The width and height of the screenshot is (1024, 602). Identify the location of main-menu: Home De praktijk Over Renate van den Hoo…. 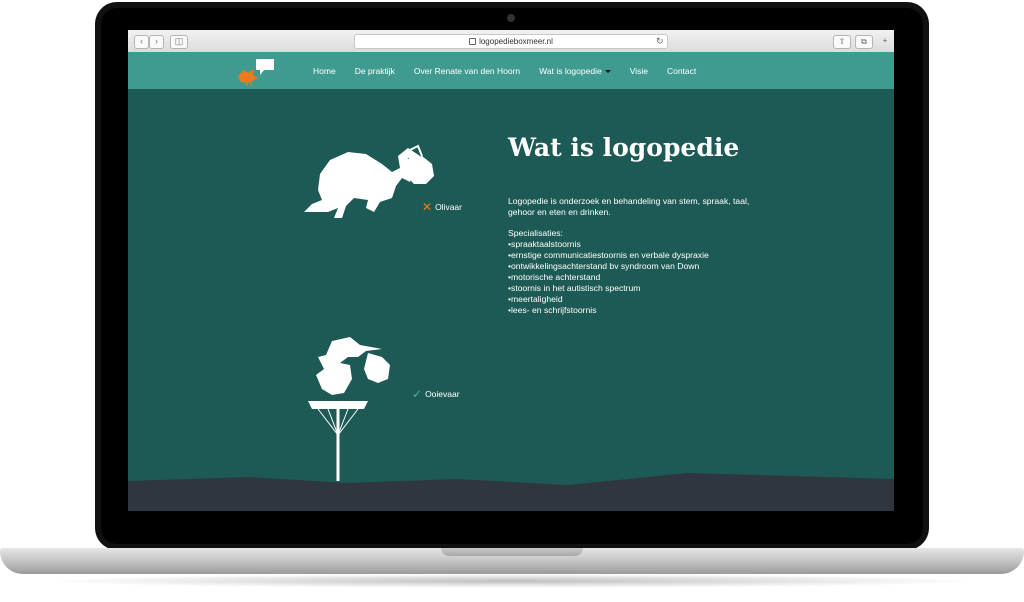
(514, 70).